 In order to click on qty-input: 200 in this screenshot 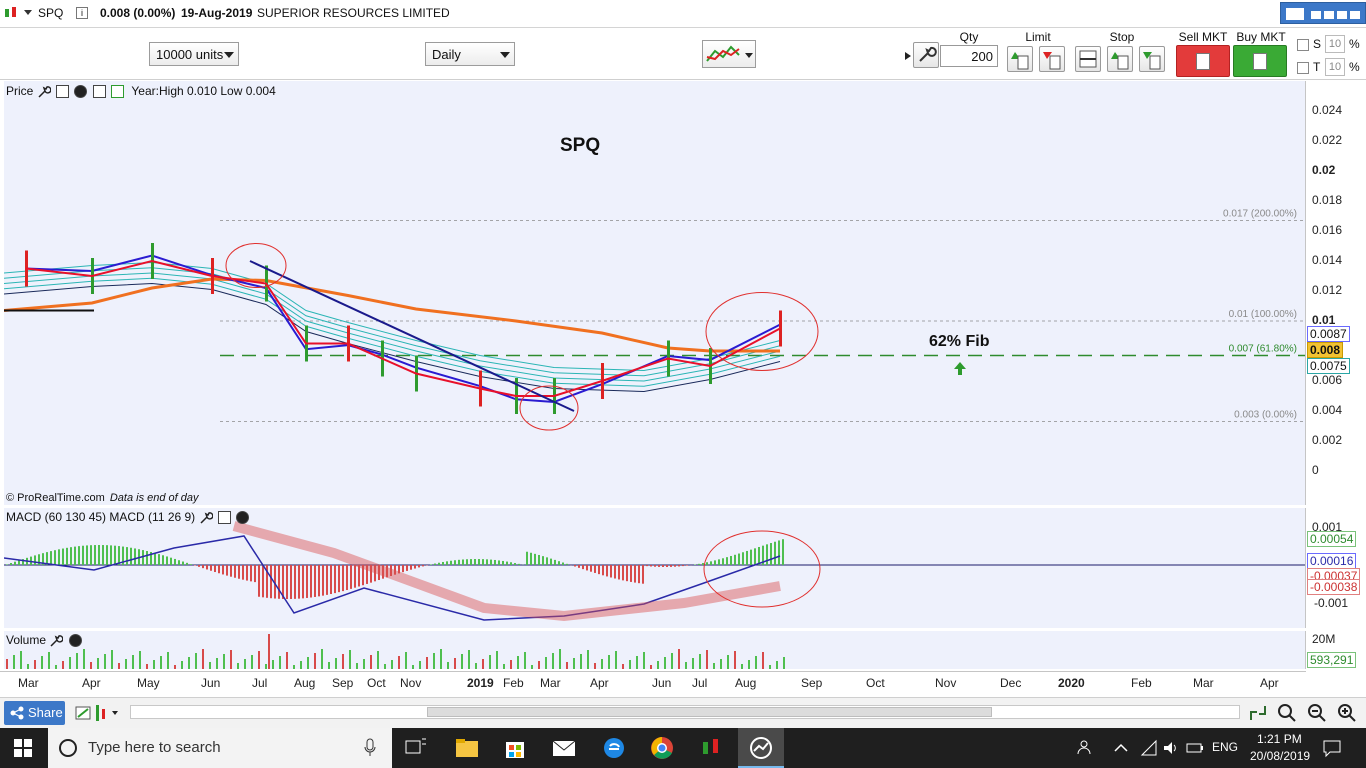, I will do `click(969, 56)`.